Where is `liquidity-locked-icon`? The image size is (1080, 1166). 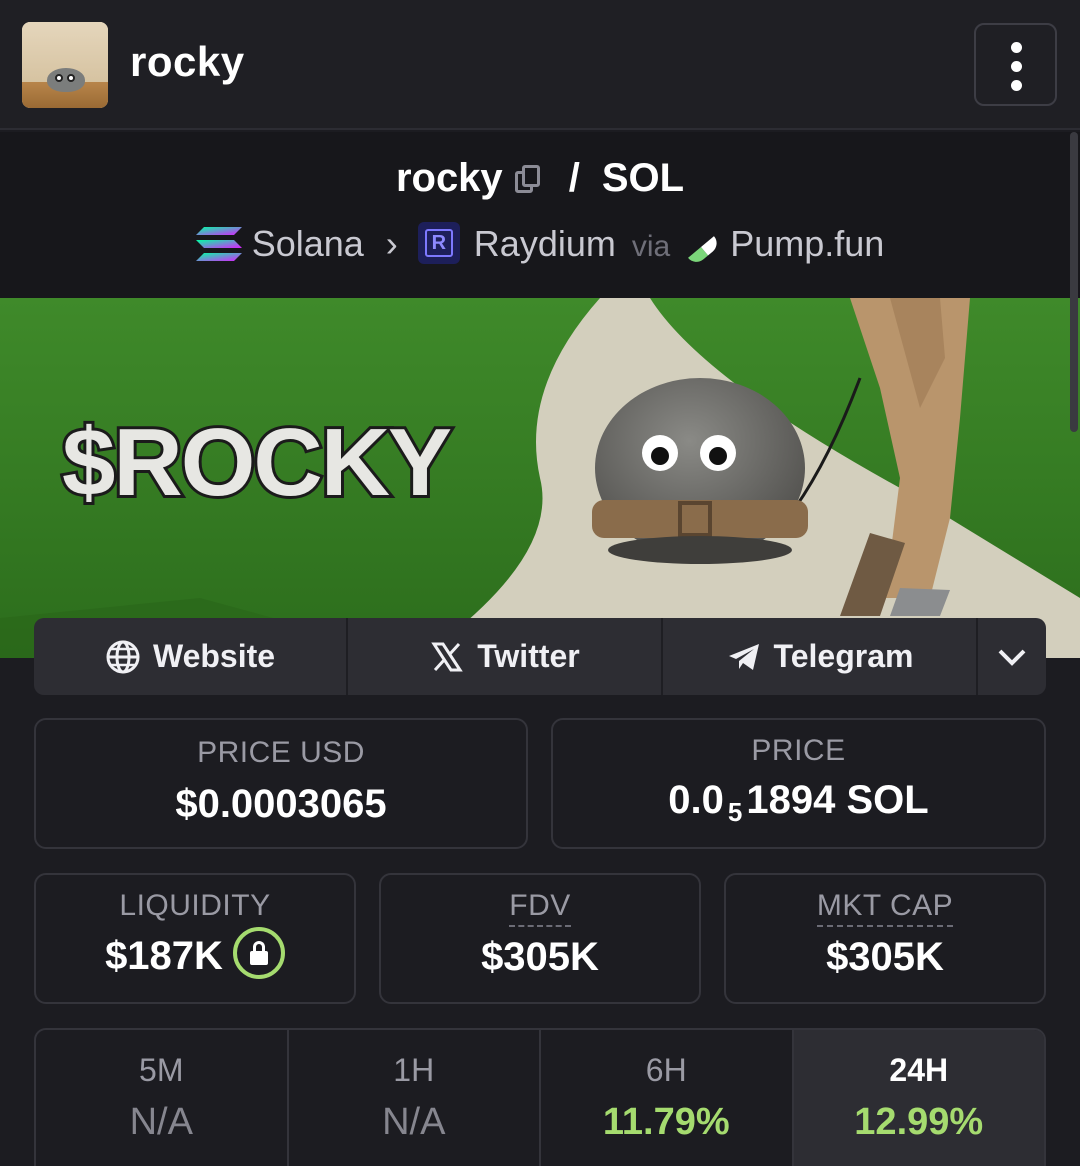 liquidity-locked-icon is located at coordinates (258, 953).